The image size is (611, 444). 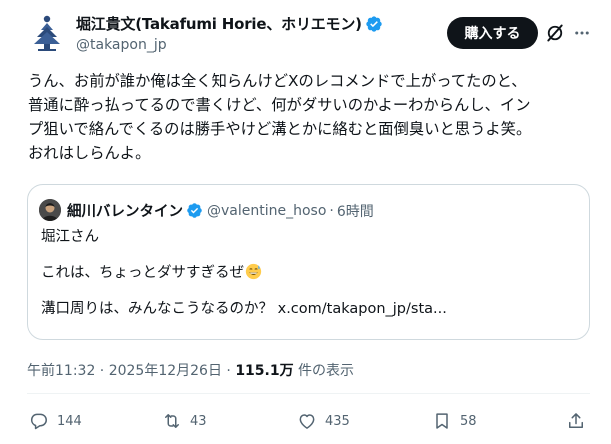 What do you see at coordinates (582, 33) in the screenshot?
I see `more-icon` at bounding box center [582, 33].